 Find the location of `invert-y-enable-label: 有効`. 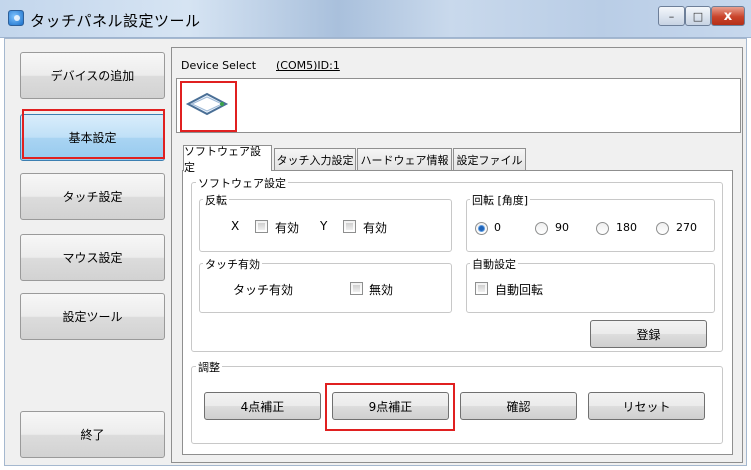

invert-y-enable-label: 有効 is located at coordinates (375, 228).